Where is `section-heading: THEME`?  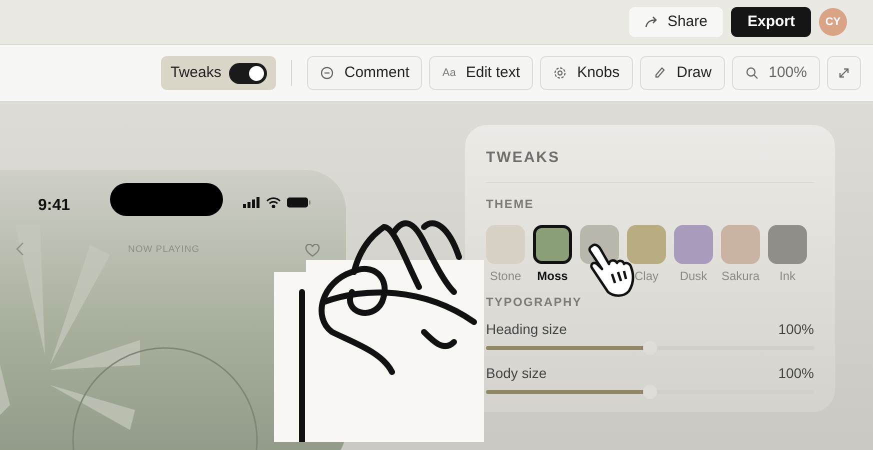 section-heading: THEME is located at coordinates (510, 204).